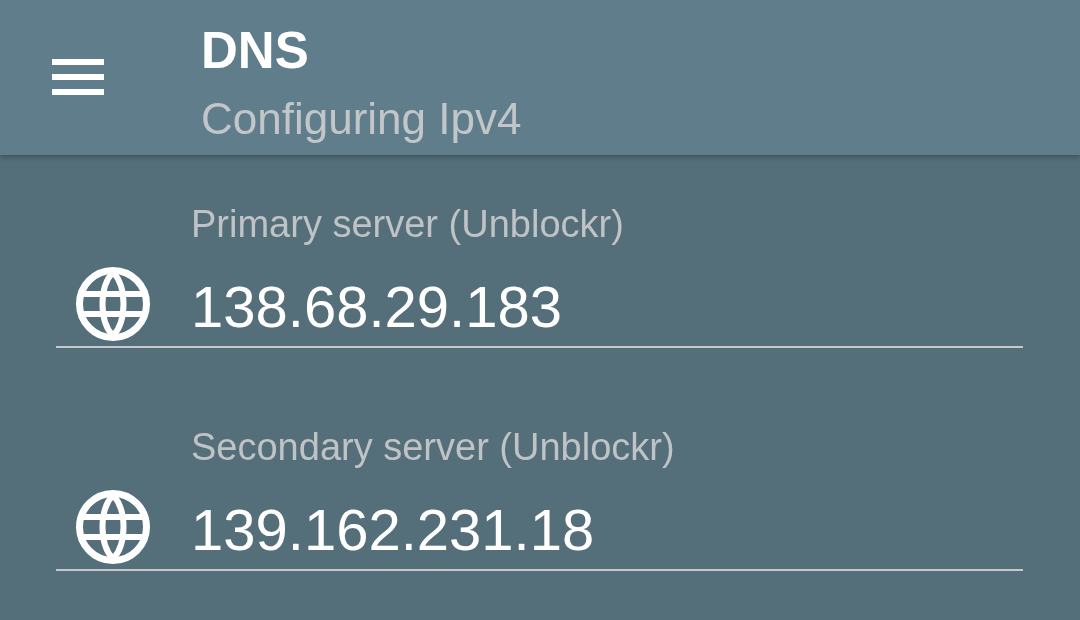 The image size is (1080, 620). I want to click on menu-icon, so click(78, 77).